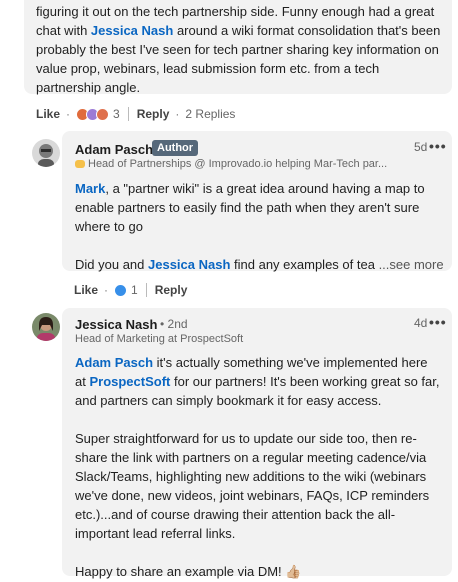 The height and width of the screenshot is (582, 458). Describe the element at coordinates (135, 114) in the screenshot. I see `comment-actions-top: Like · 3 Reply · 2 Replies` at that location.